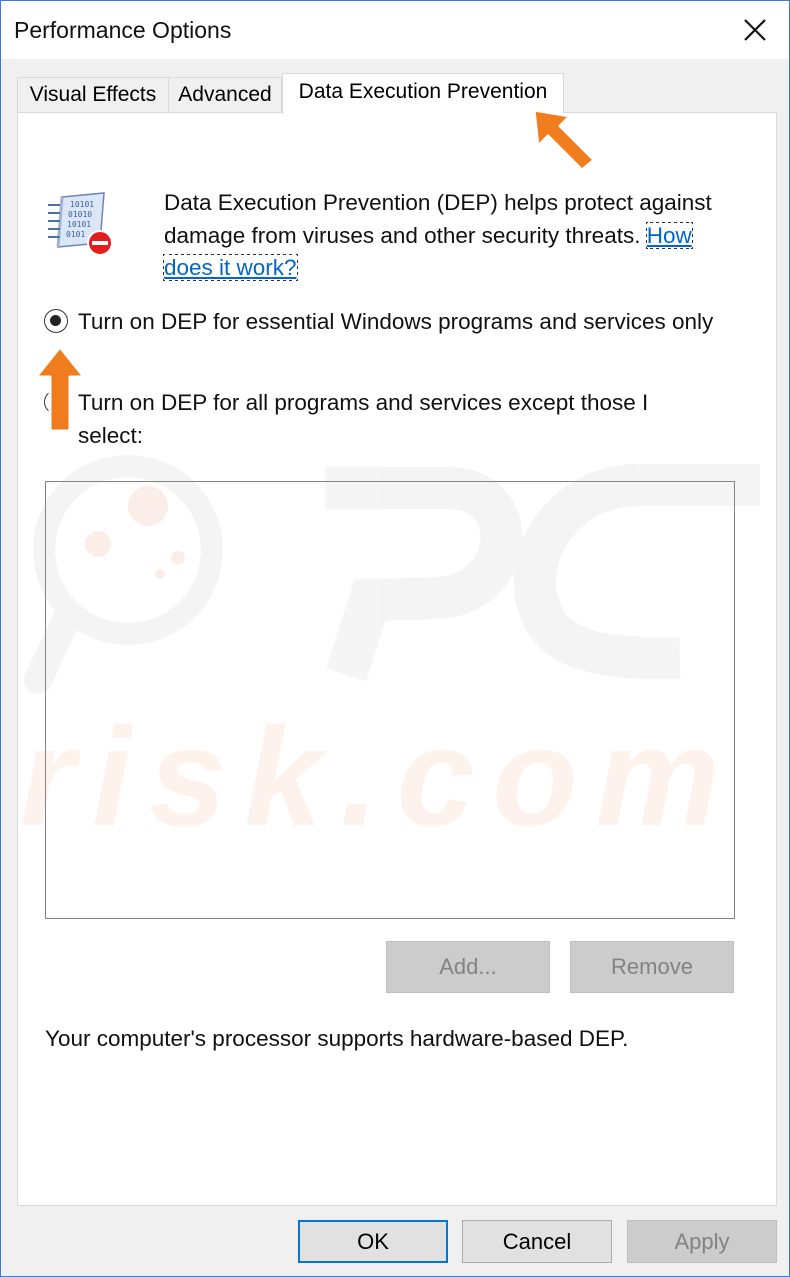 The height and width of the screenshot is (1277, 790). Describe the element at coordinates (652, 967) in the screenshot. I see `remove-button: Remove` at that location.